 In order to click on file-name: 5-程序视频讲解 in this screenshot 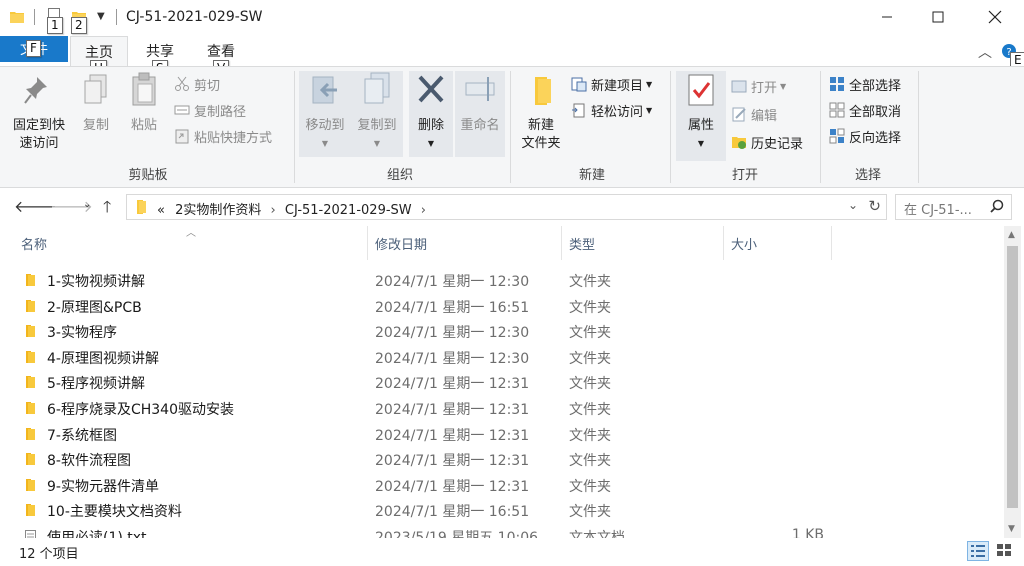, I will do `click(96, 384)`.